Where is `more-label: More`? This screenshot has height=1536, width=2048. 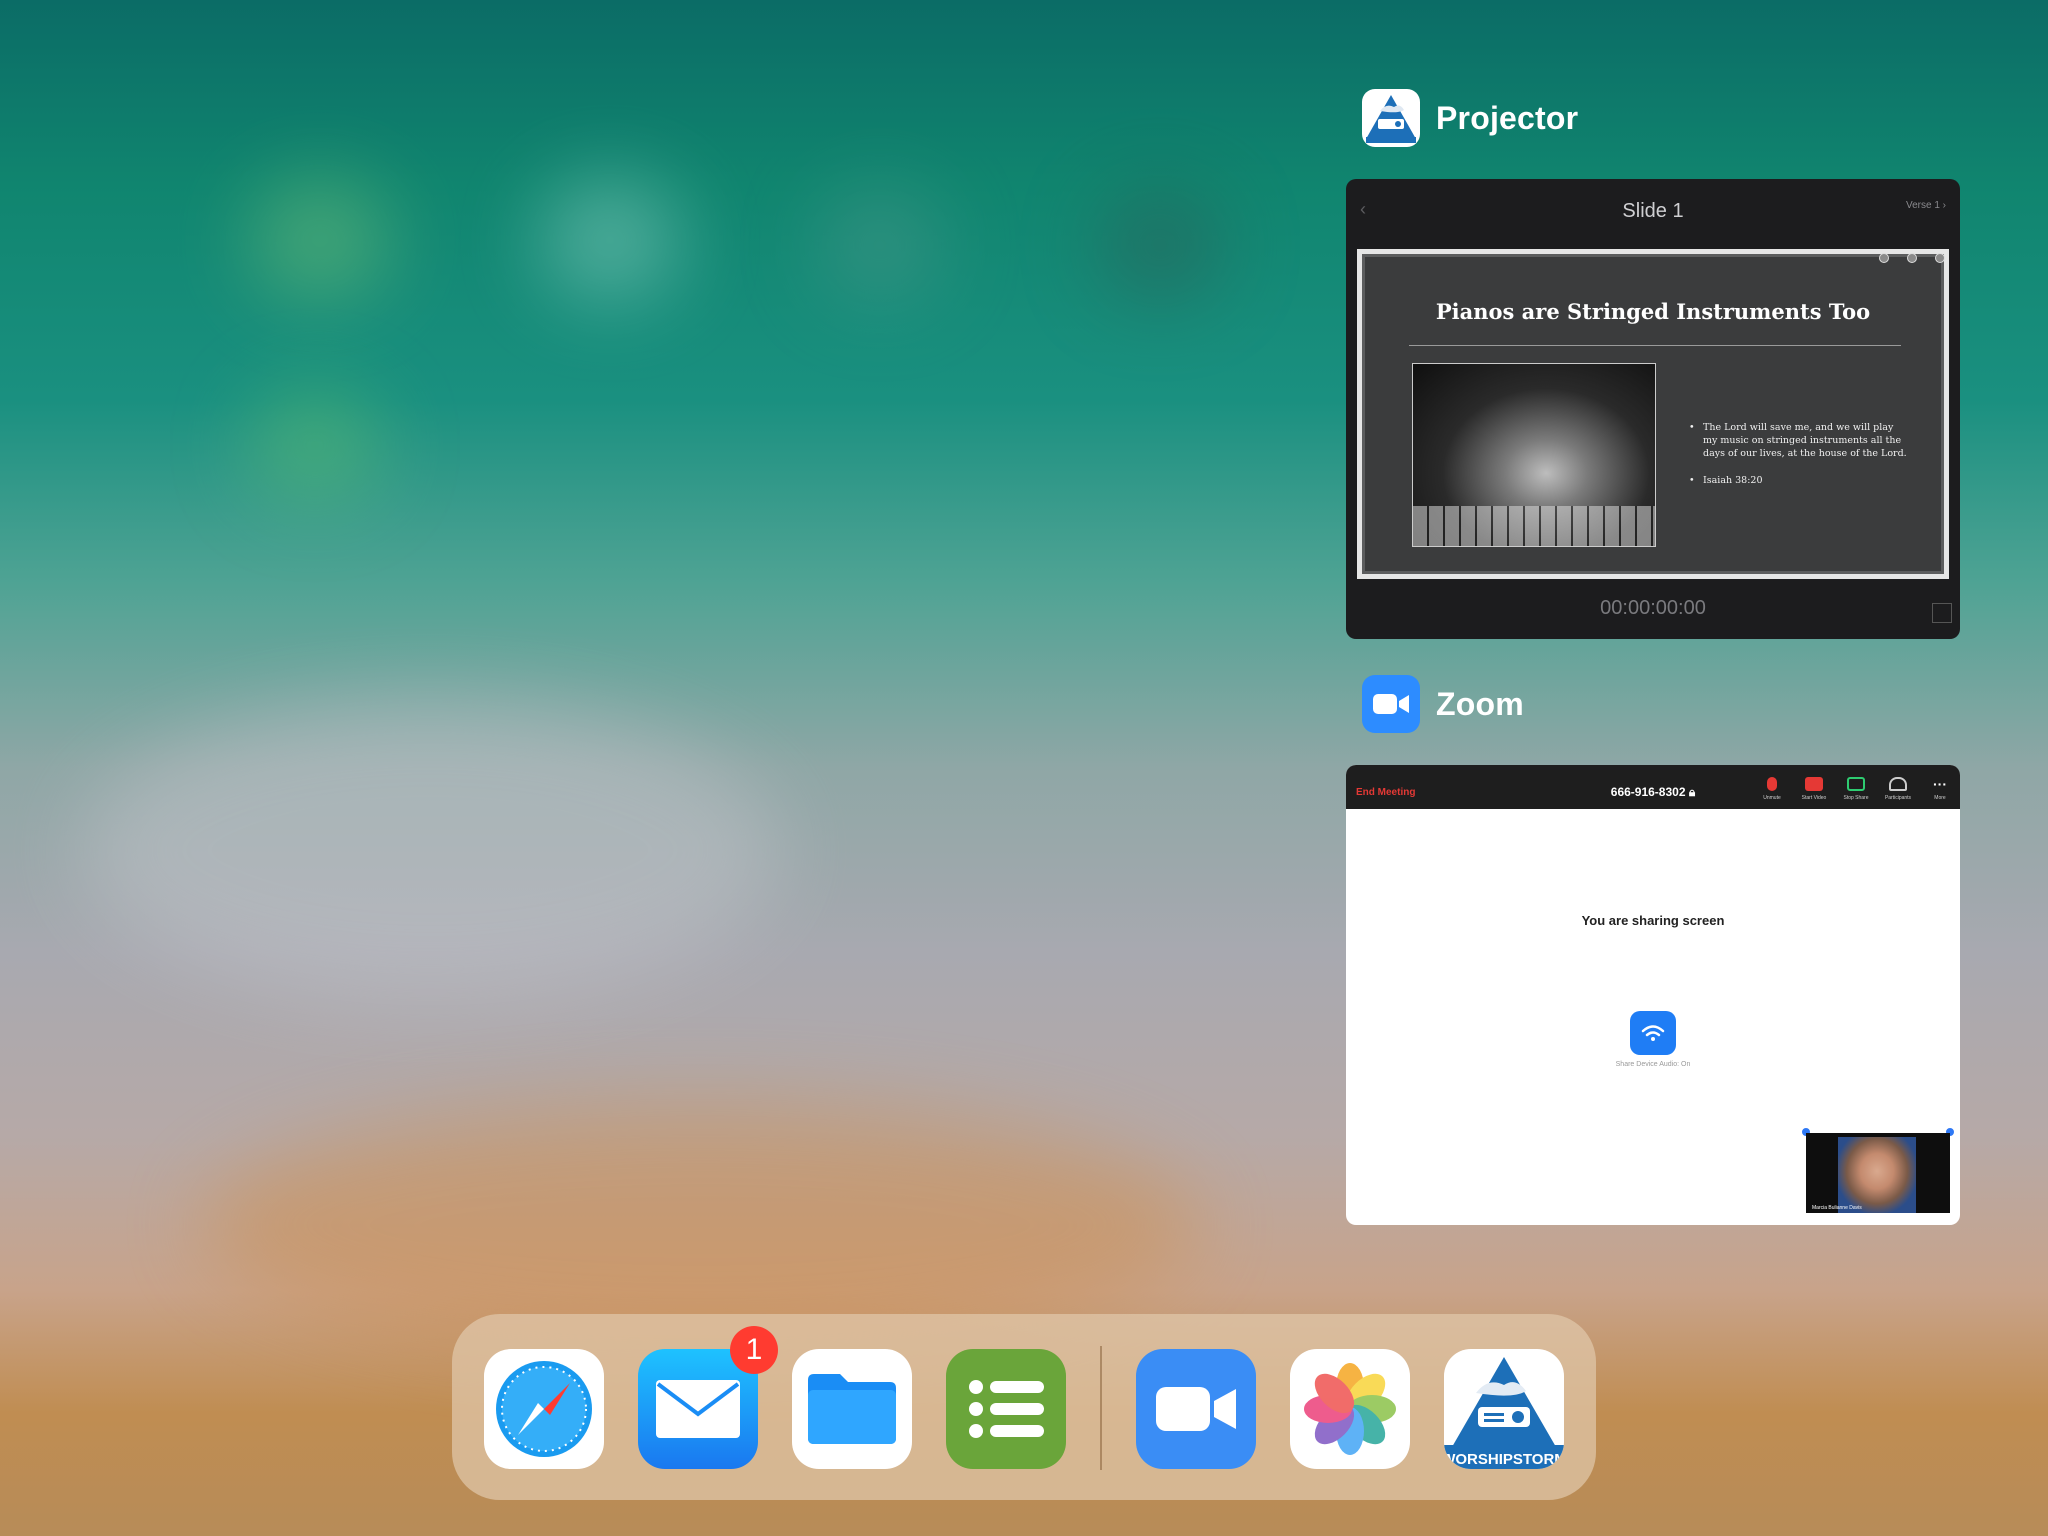 more-label: More is located at coordinates (1940, 798).